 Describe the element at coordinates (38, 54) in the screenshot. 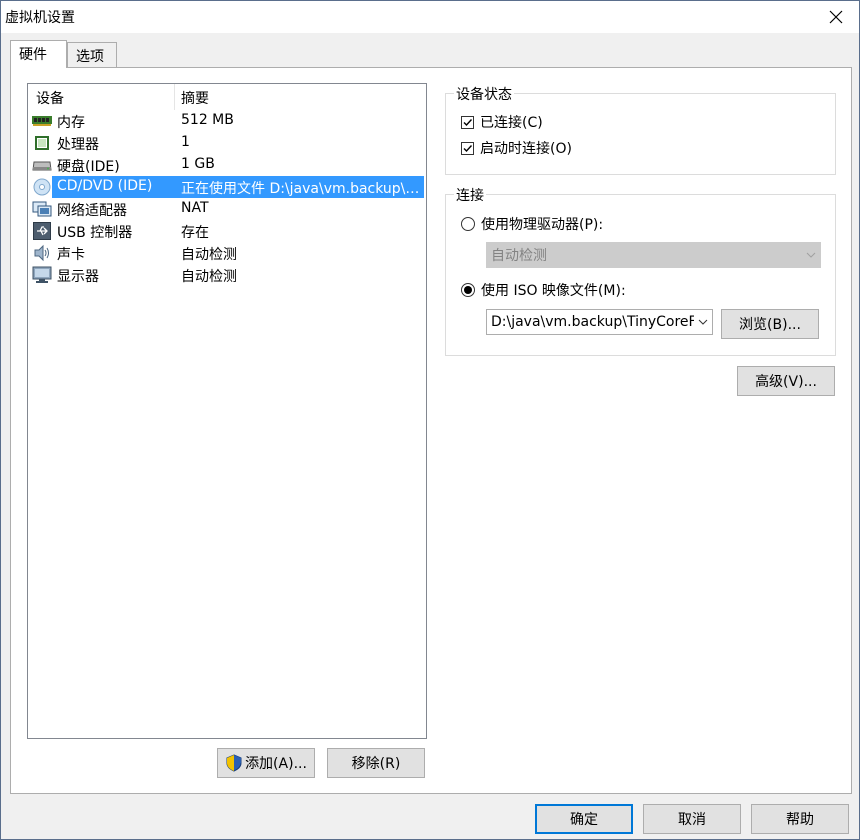

I see `tab-hardware: 硬件` at that location.